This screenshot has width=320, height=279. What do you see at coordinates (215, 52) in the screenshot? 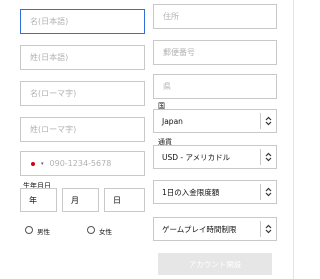
I see `postal-code-input: 郵便番号` at bounding box center [215, 52].